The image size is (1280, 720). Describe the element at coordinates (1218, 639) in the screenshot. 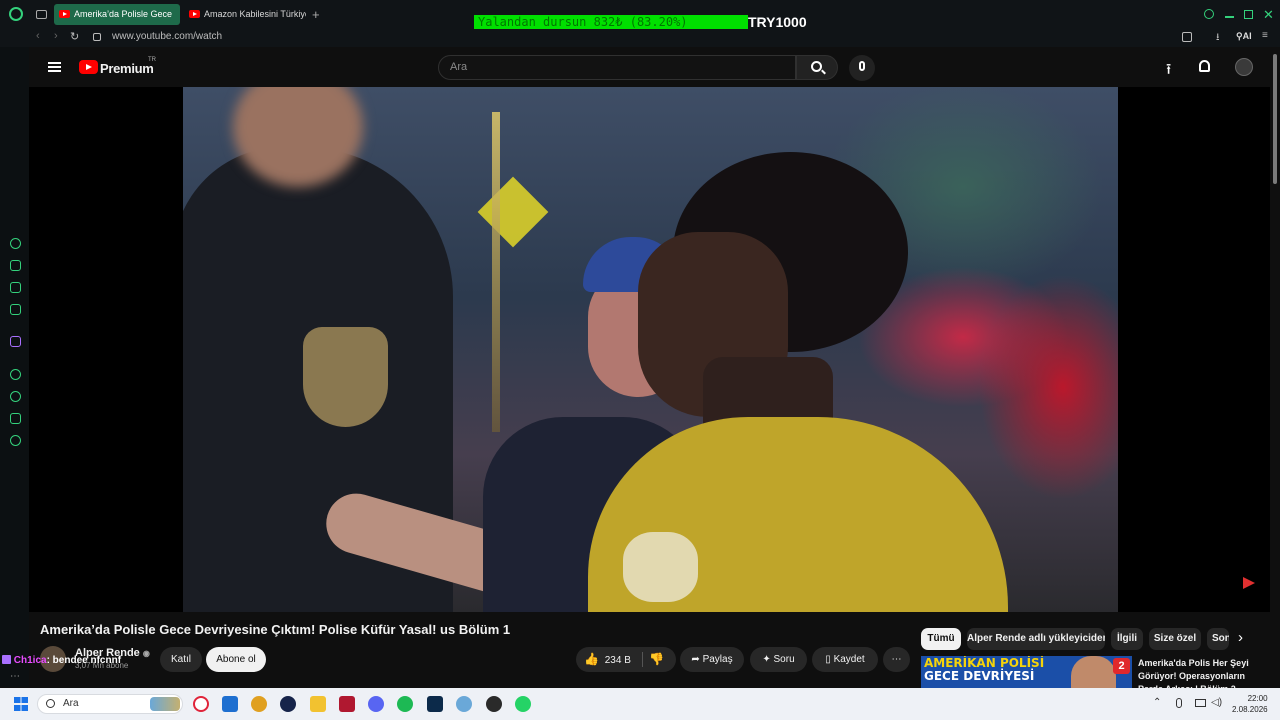

I see `chip-recent: Son` at that location.